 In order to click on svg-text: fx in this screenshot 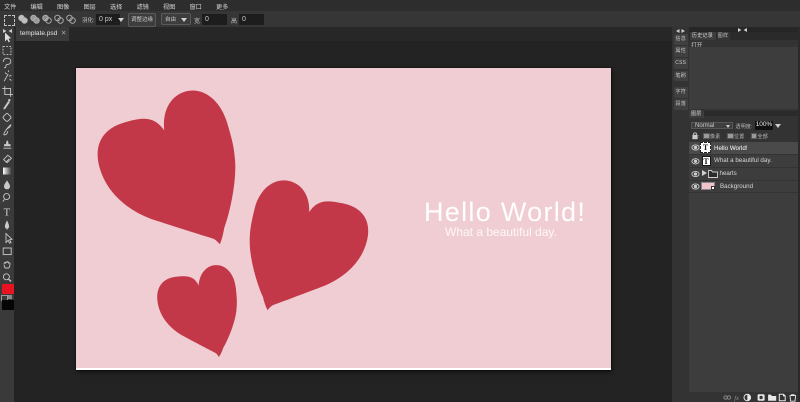, I will do `click(736, 398)`.